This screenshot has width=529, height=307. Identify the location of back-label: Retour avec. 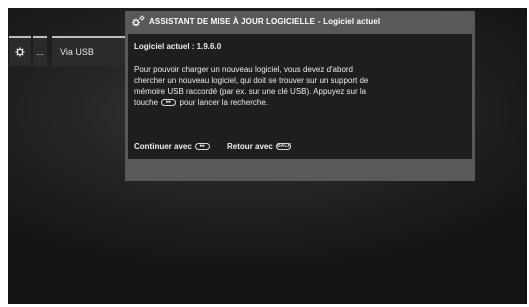
(250, 146).